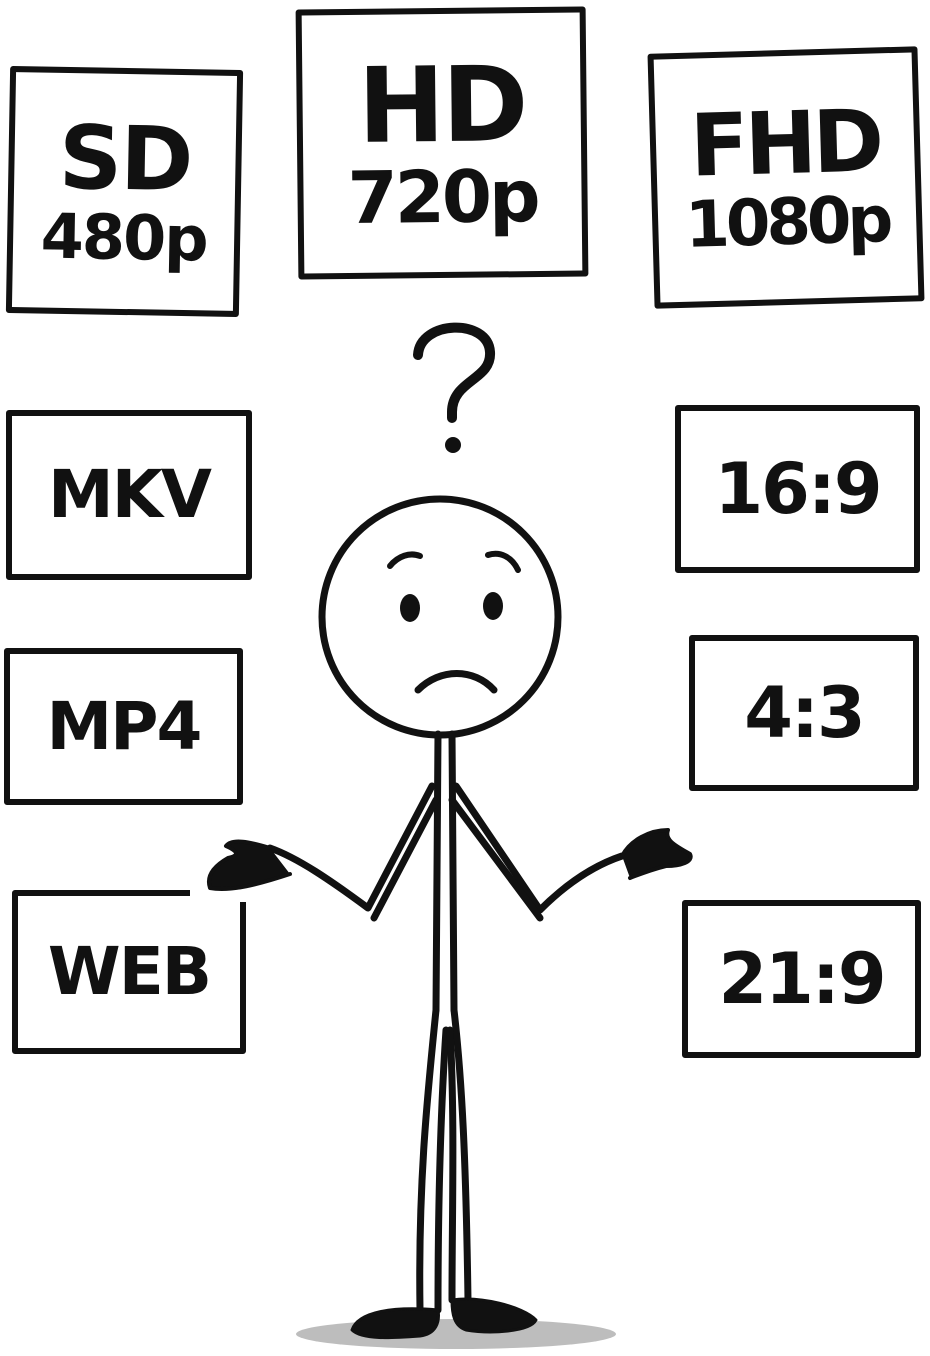  What do you see at coordinates (440, 617) in the screenshot?
I see `stick-figure-head` at bounding box center [440, 617].